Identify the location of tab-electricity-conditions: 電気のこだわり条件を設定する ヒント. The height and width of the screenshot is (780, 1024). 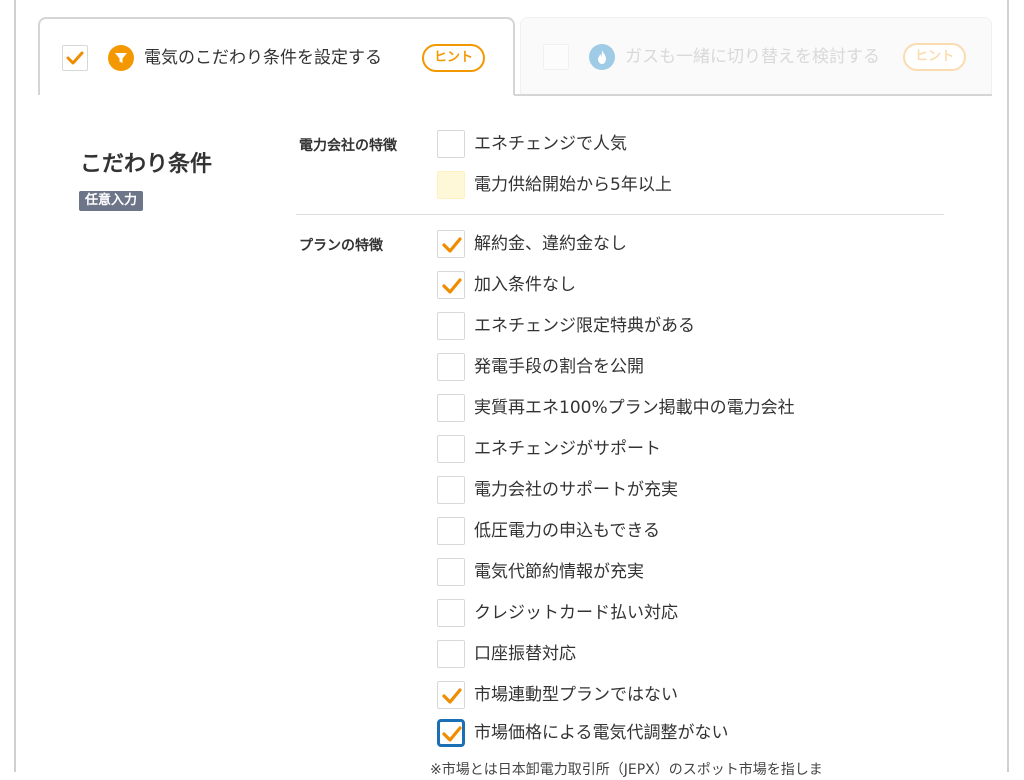
(276, 56).